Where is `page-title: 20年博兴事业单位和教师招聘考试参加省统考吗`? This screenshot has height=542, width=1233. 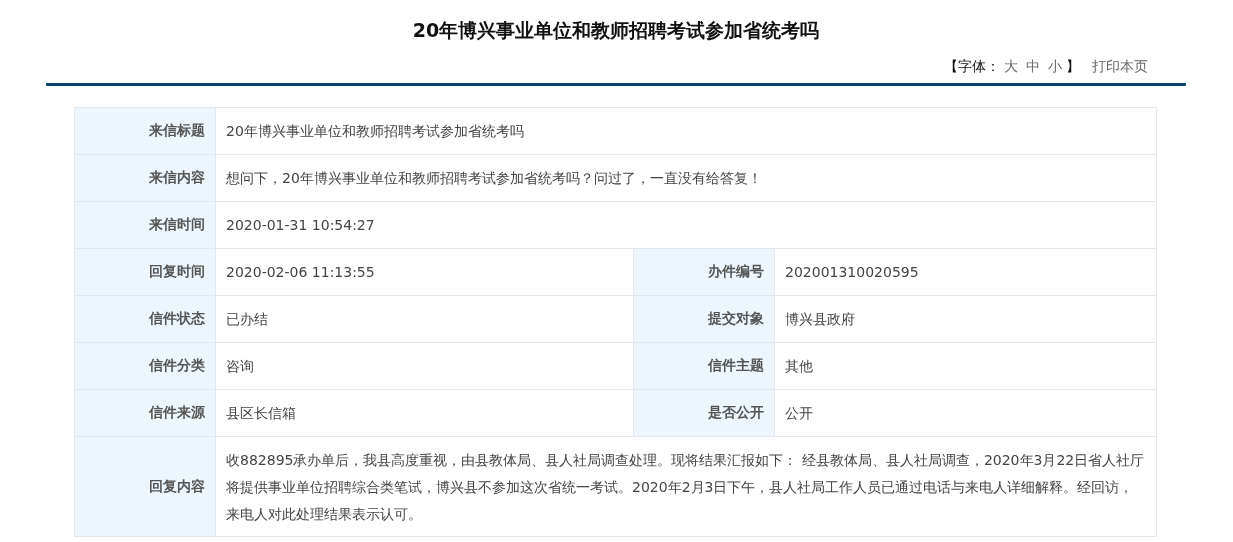 page-title: 20年博兴事业单位和教师招聘考试参加省统考吗 is located at coordinates (616, 30).